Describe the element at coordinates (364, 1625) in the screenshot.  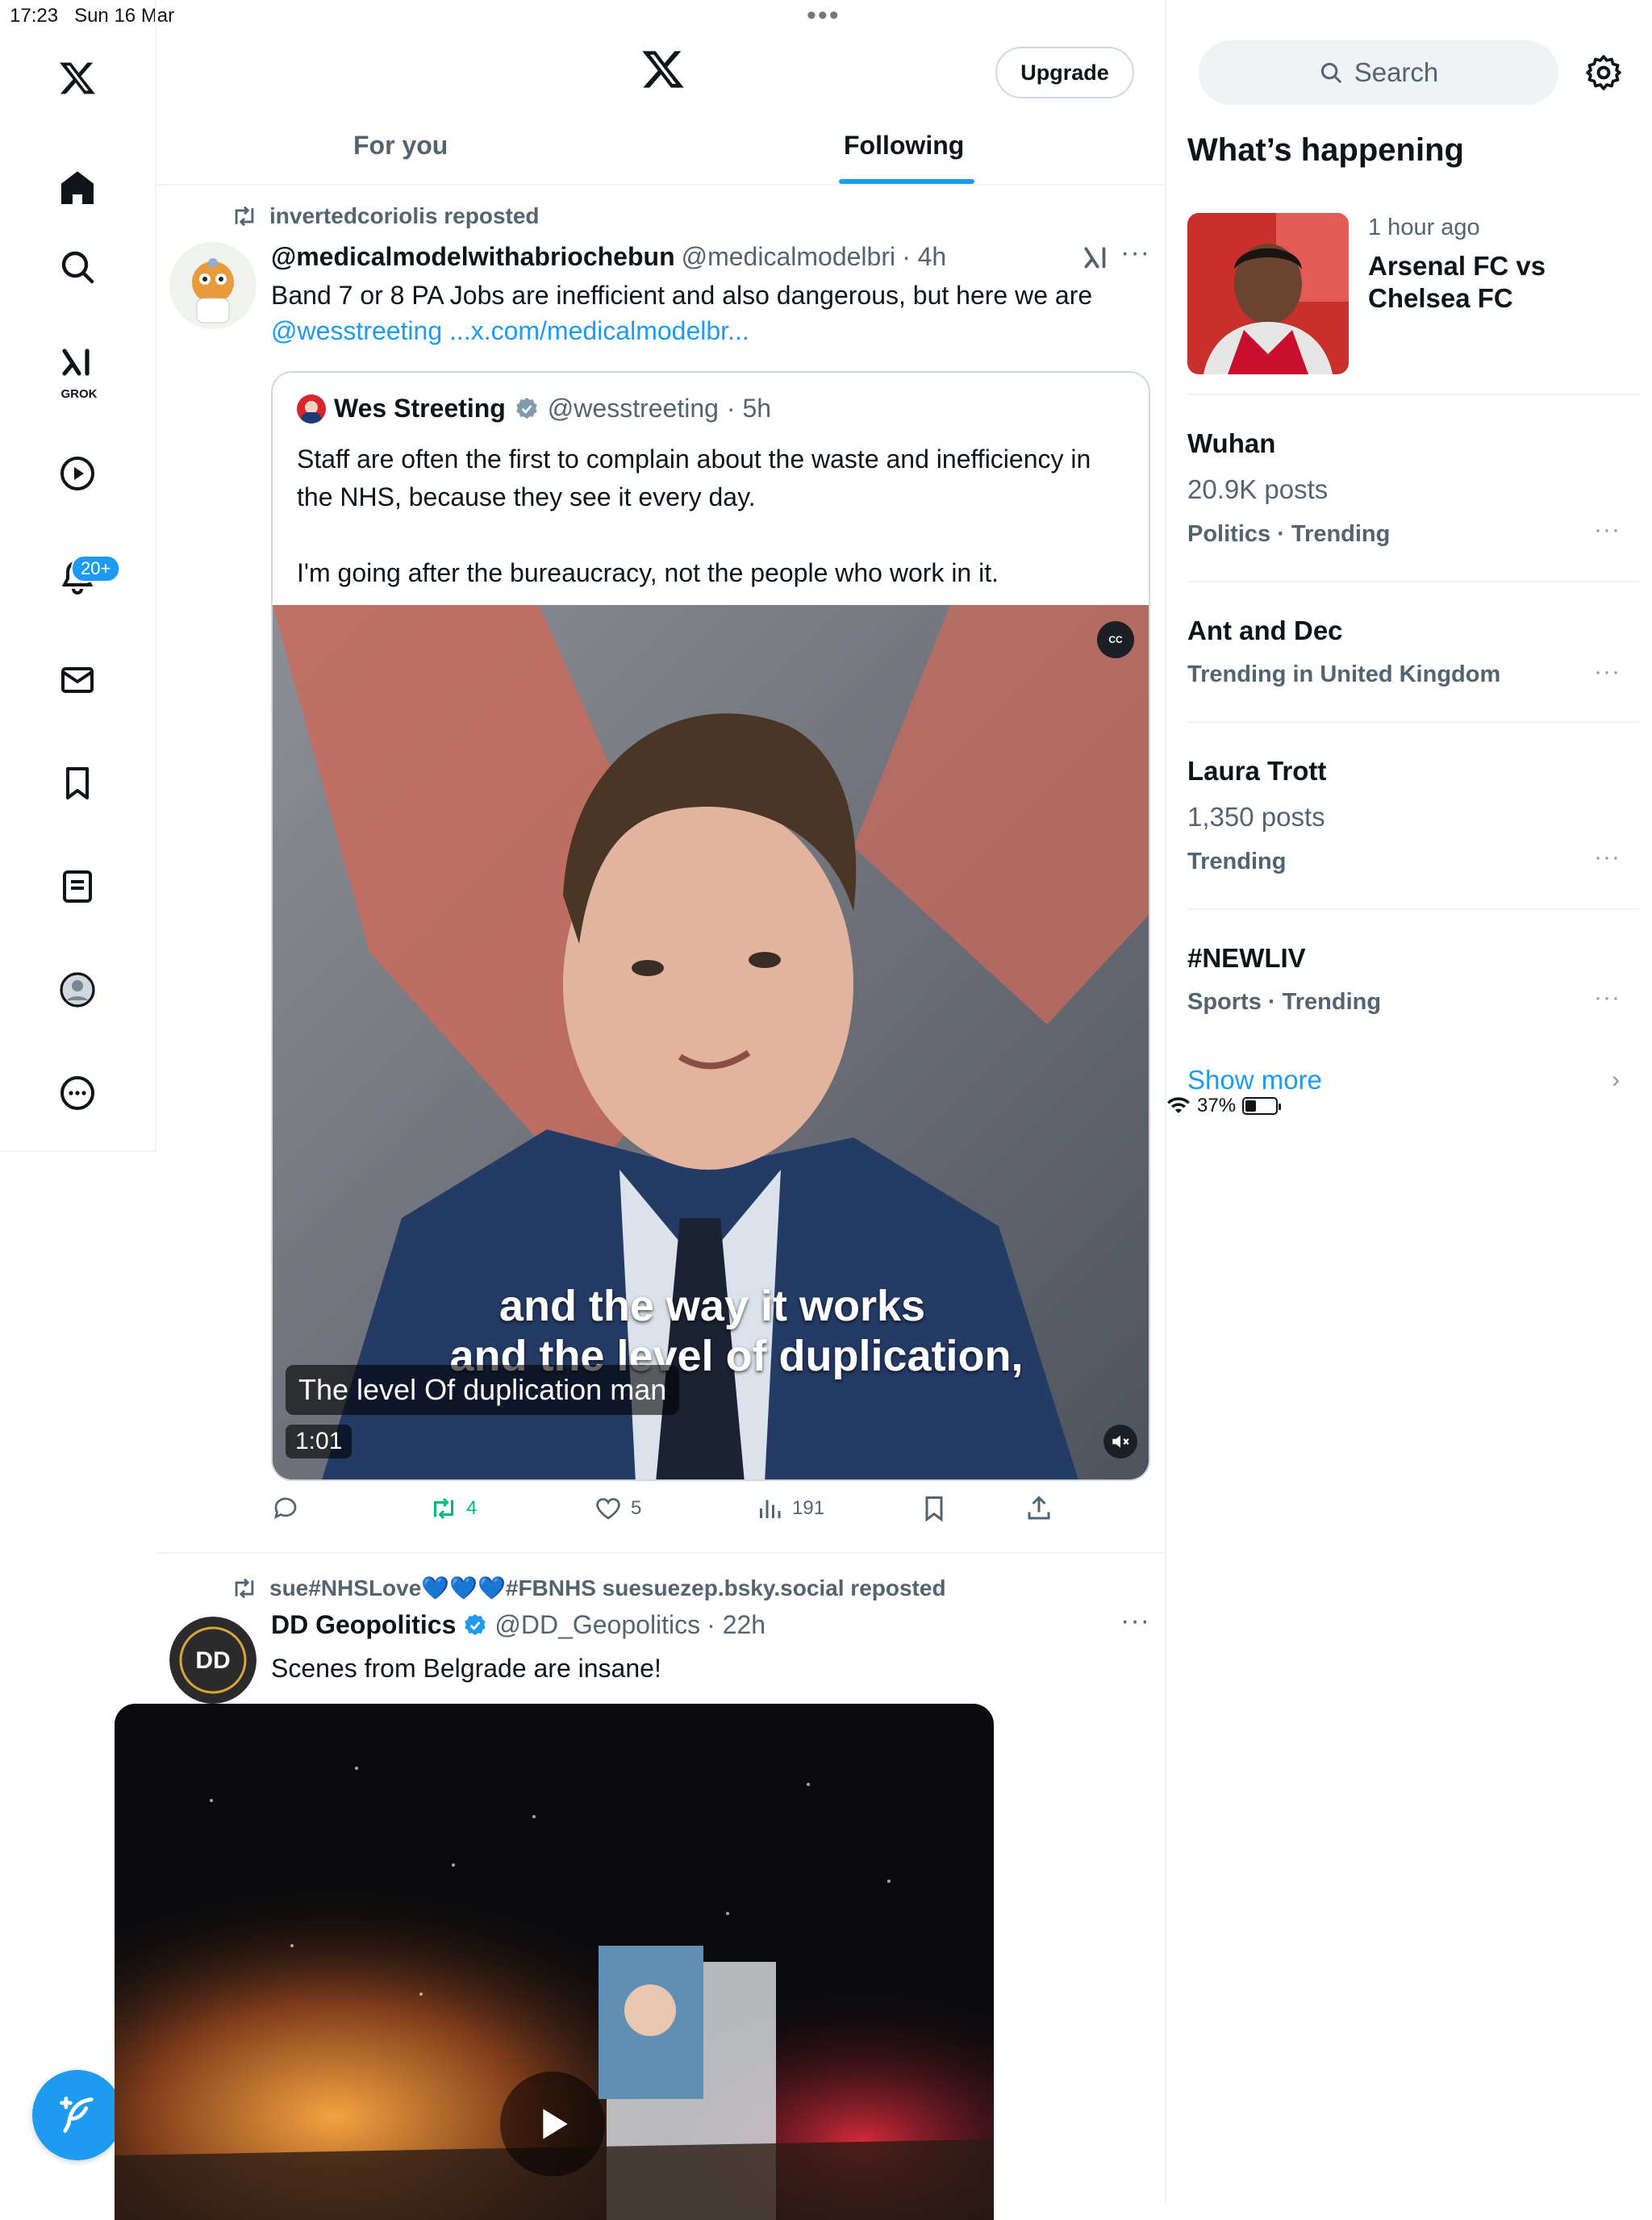
I see `author-name: DD Geopolitics` at that location.